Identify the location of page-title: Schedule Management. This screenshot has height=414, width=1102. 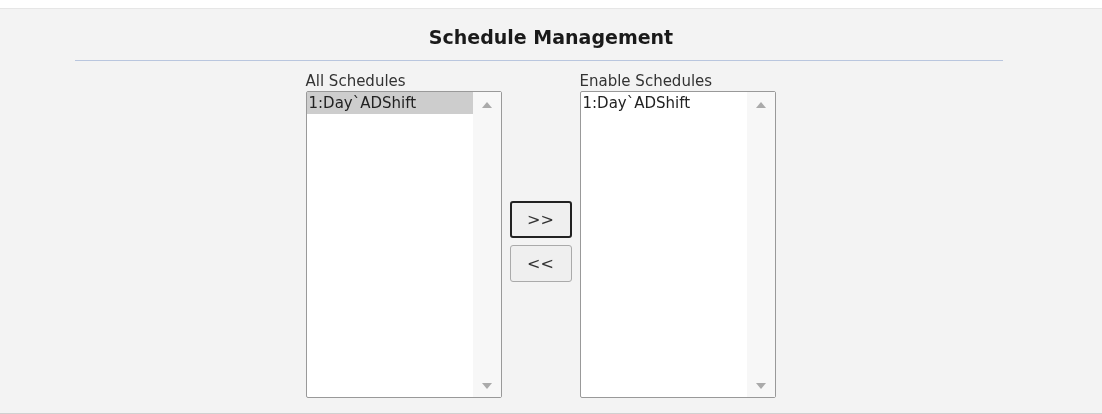
(551, 37).